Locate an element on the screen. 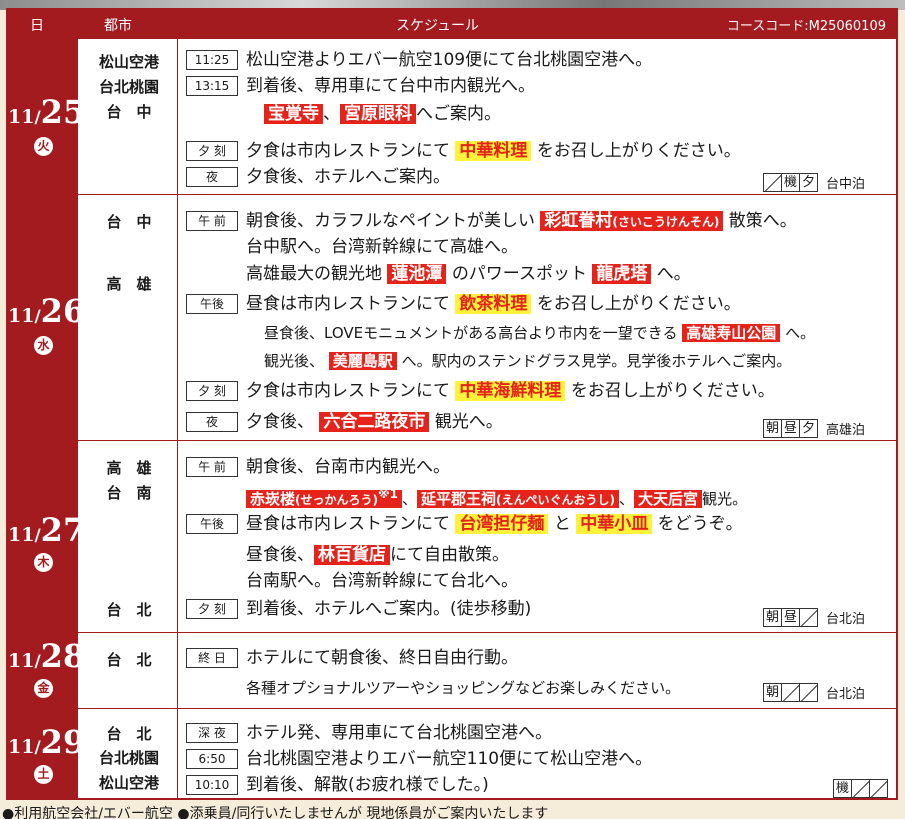 Image resolution: width=905 pixels, height=819 pixels. date-cell: 11/26 水 is located at coordinates (47, 317).